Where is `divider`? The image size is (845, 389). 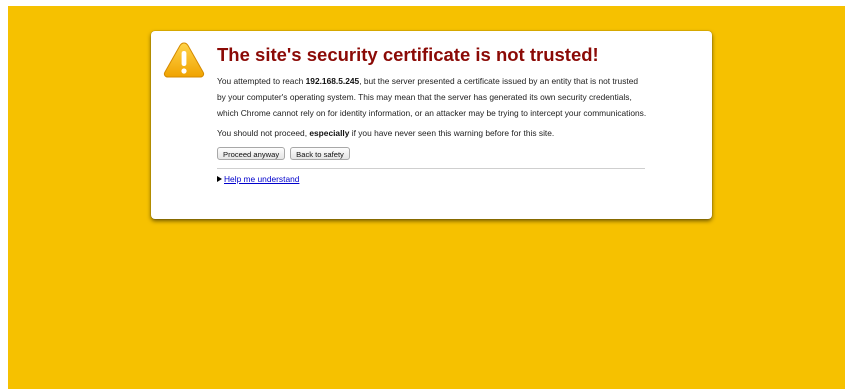
divider is located at coordinates (431, 168).